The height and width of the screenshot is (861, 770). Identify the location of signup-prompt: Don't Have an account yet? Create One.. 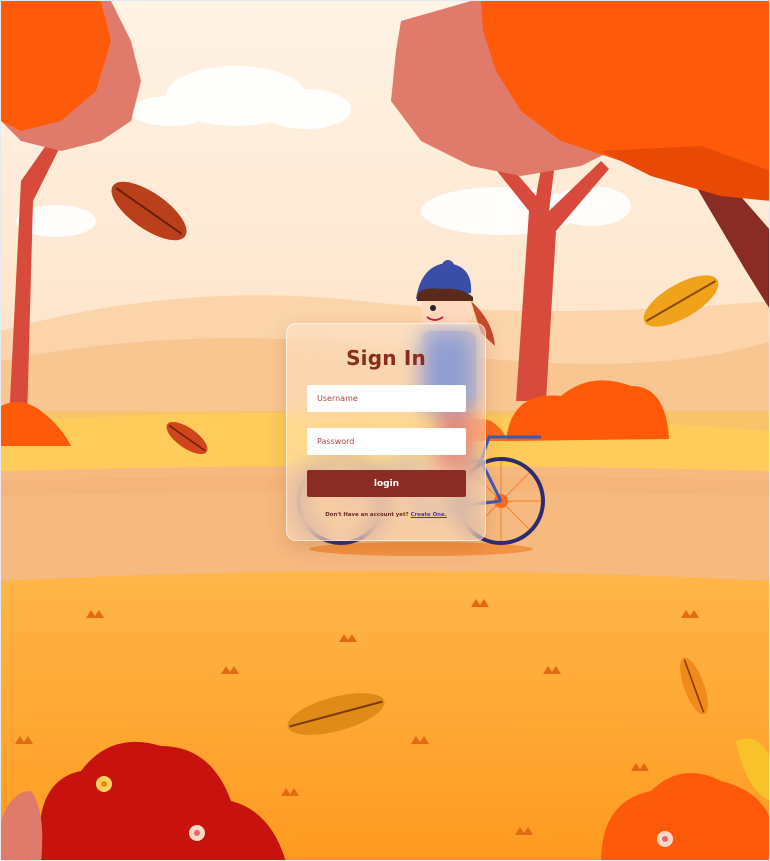
(386, 515).